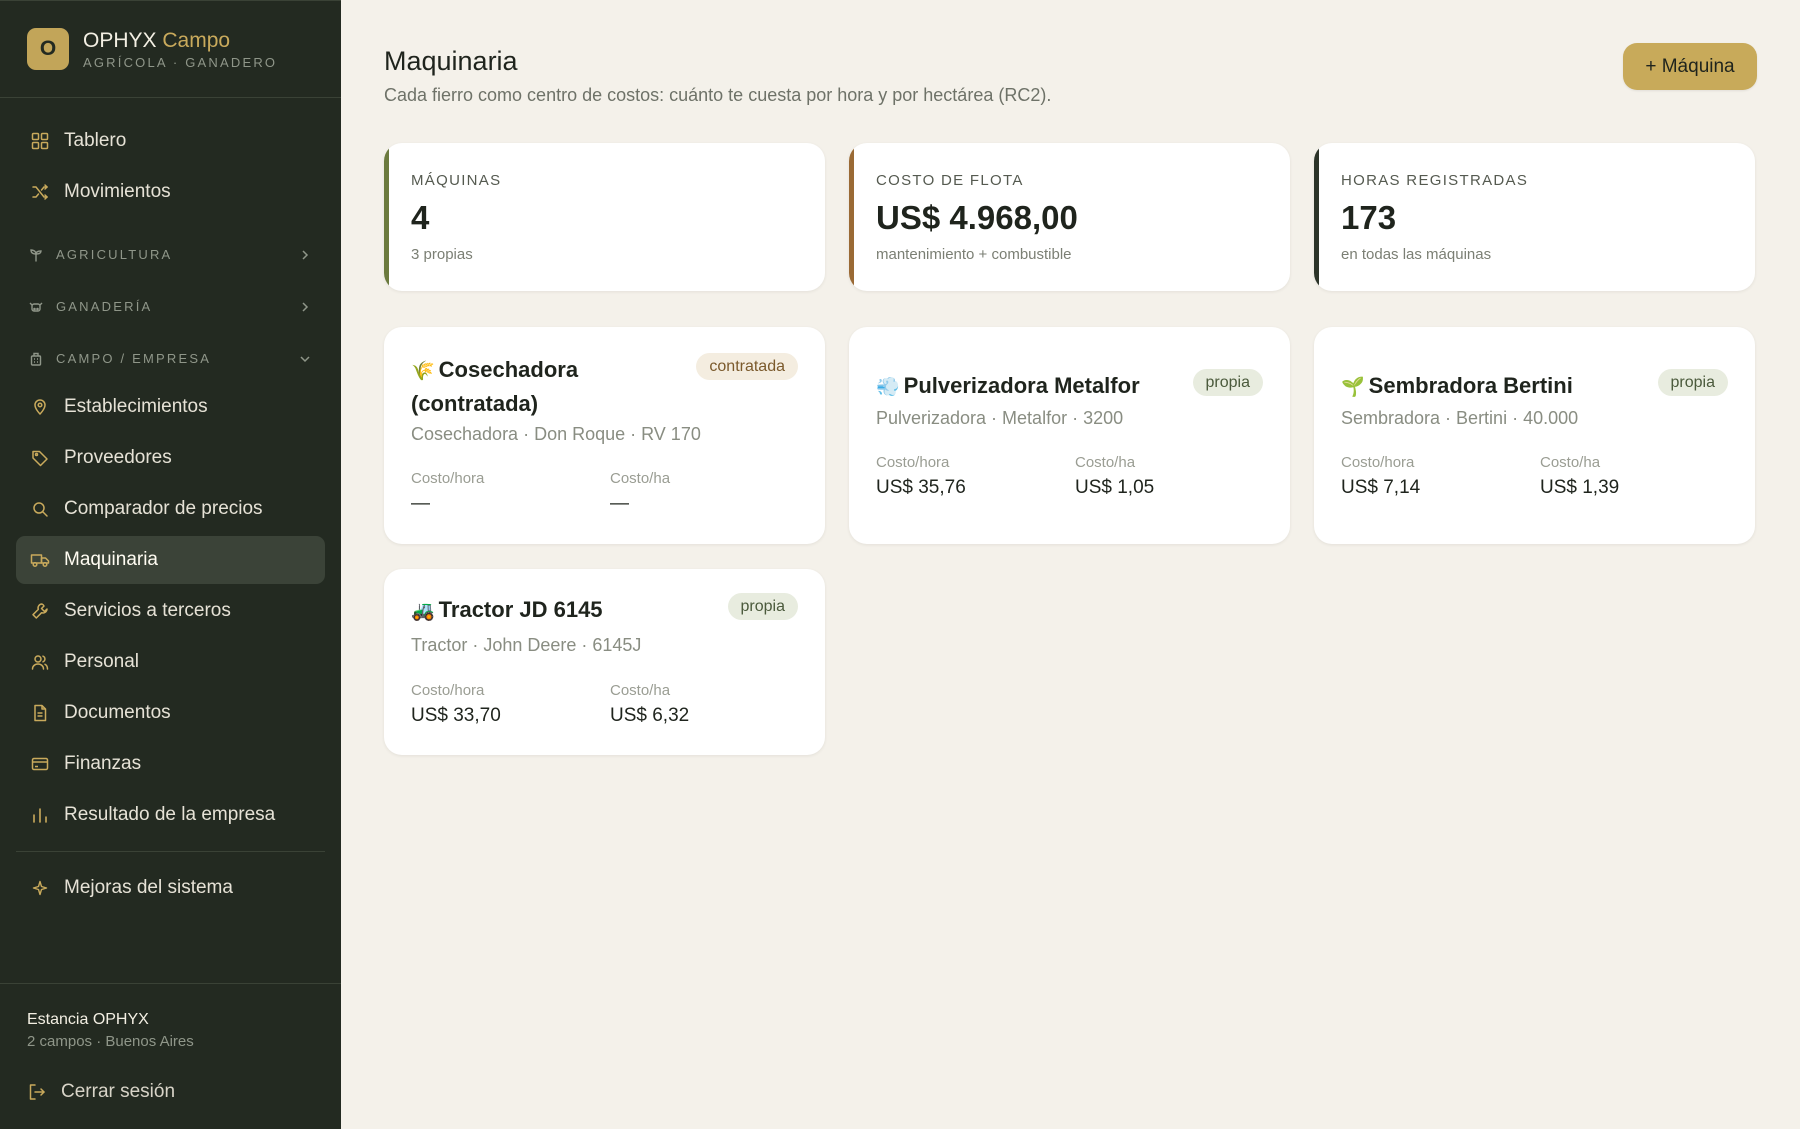  Describe the element at coordinates (163, 508) in the screenshot. I see `sidebar-item-label: Comparador de precios` at that location.